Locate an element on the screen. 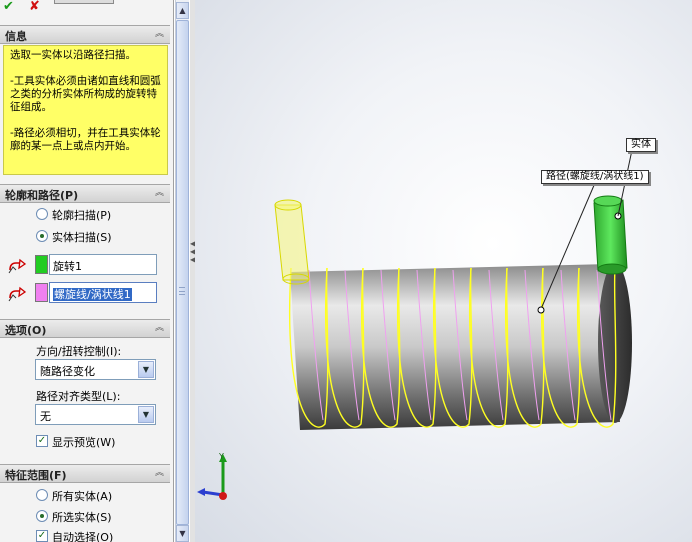 The image size is (692, 542). show-preview-checkbox: ✓ is located at coordinates (42, 441).